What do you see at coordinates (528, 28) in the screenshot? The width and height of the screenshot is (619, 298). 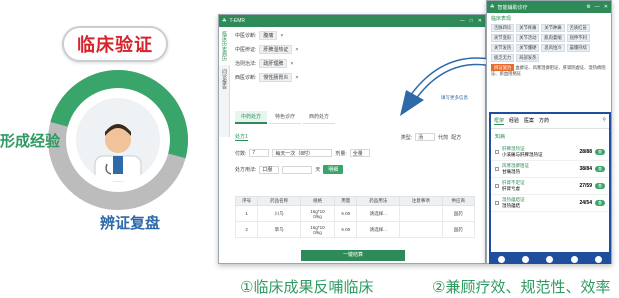 I see `symptom-tag: 关节疼痛` at bounding box center [528, 28].